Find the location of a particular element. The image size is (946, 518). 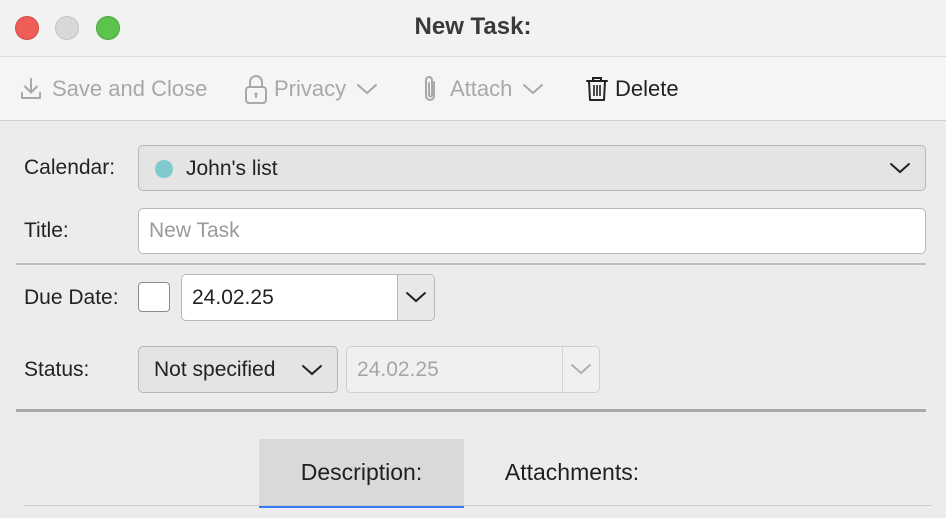

toolbar: Save and Close Privacy Attach Delete is located at coordinates (473, 88).